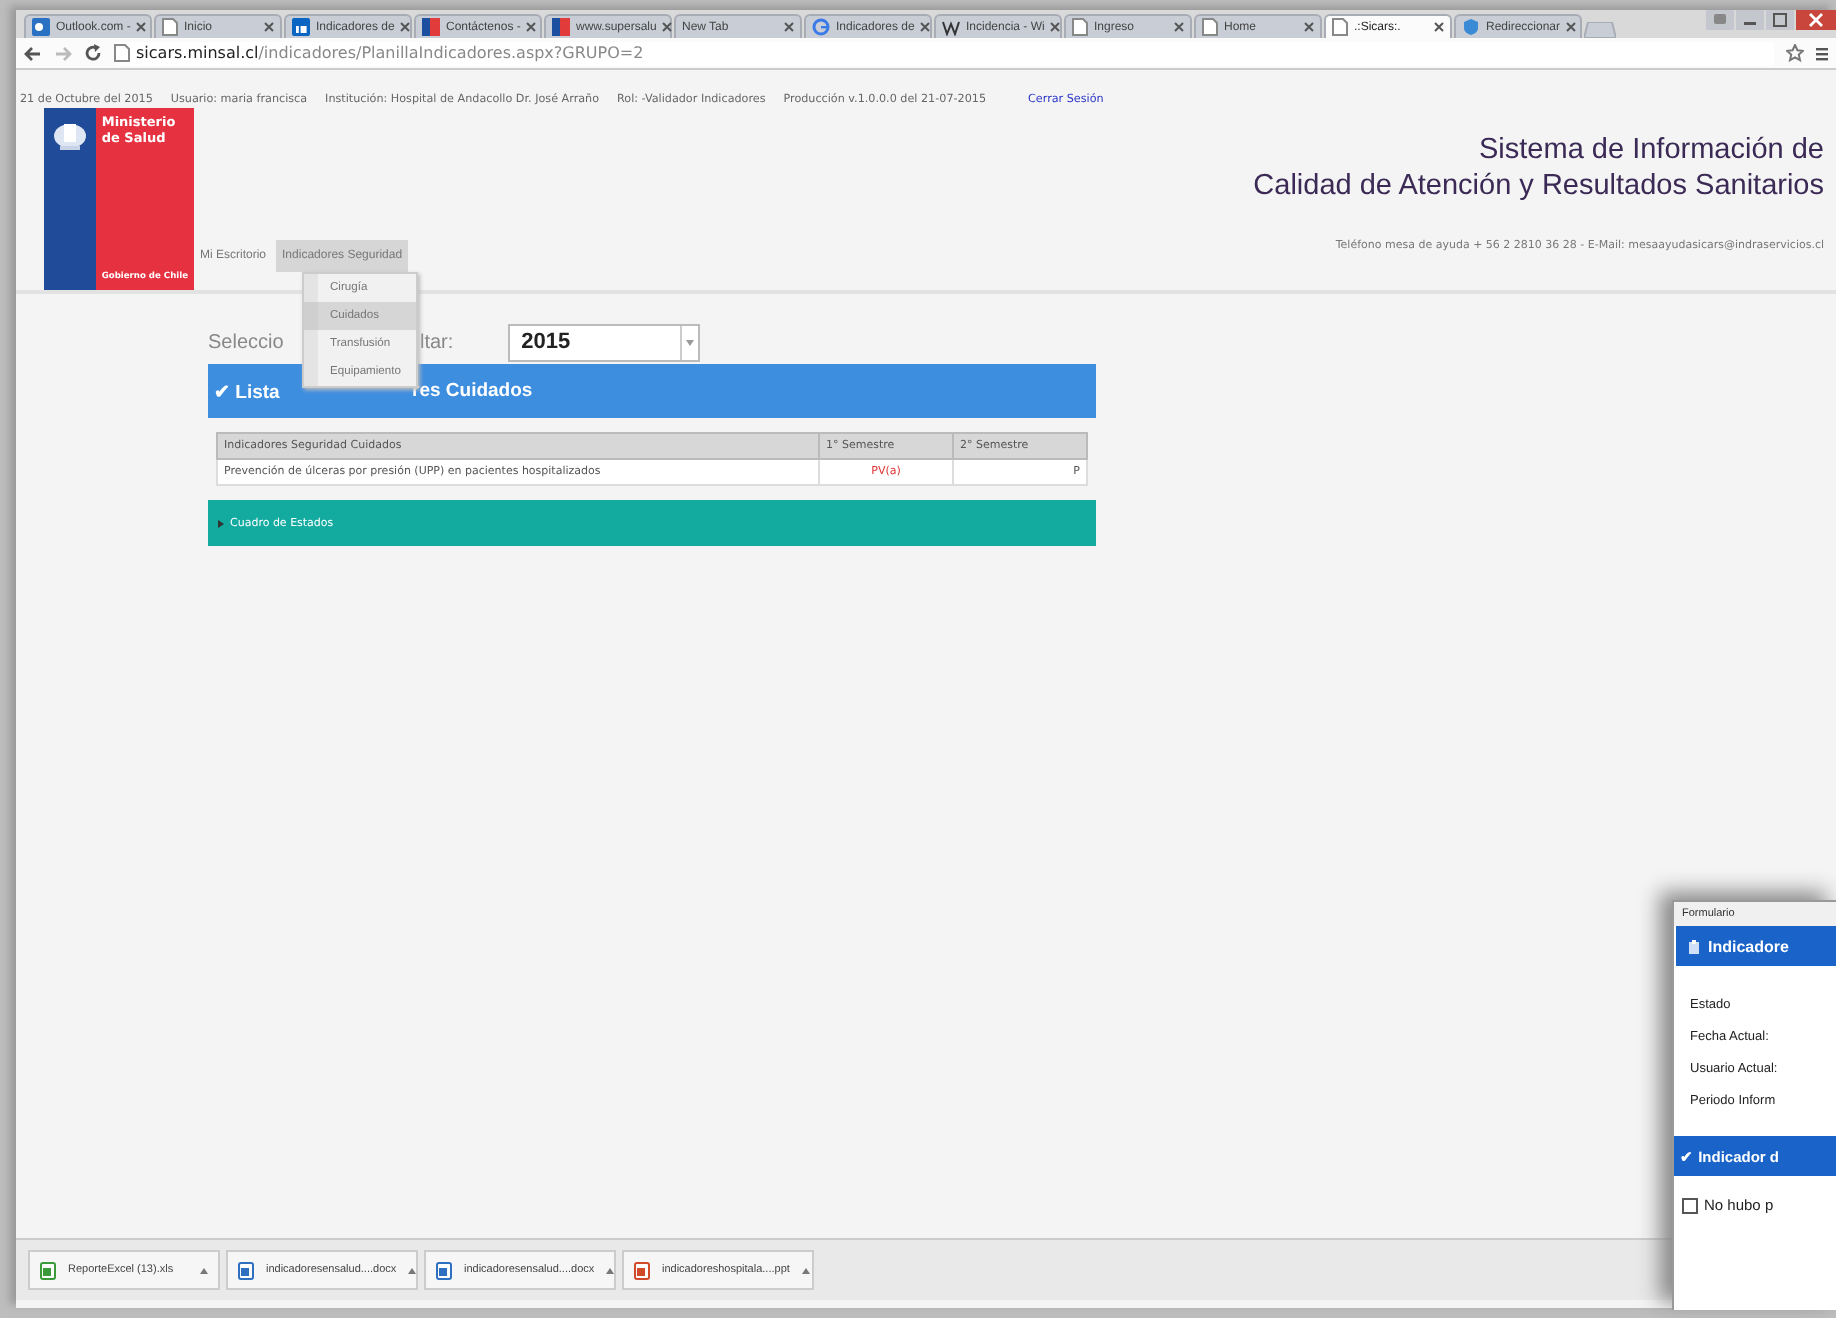  I want to click on maximize-icon, so click(1780, 20).